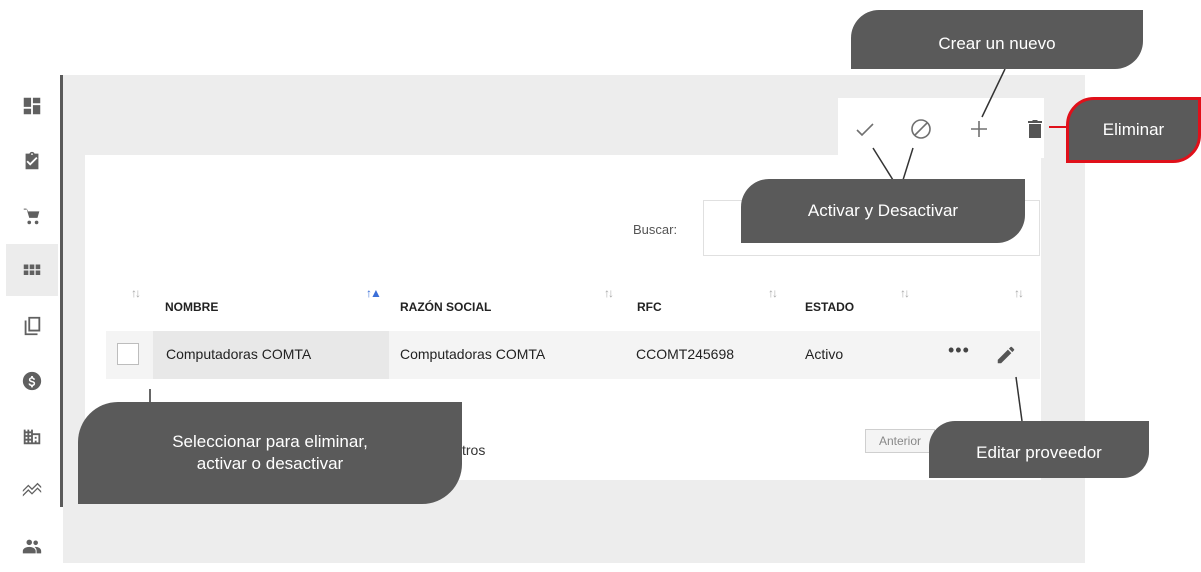 The height and width of the screenshot is (572, 1201). I want to click on pagination-previous-button: Anterior, so click(900, 441).